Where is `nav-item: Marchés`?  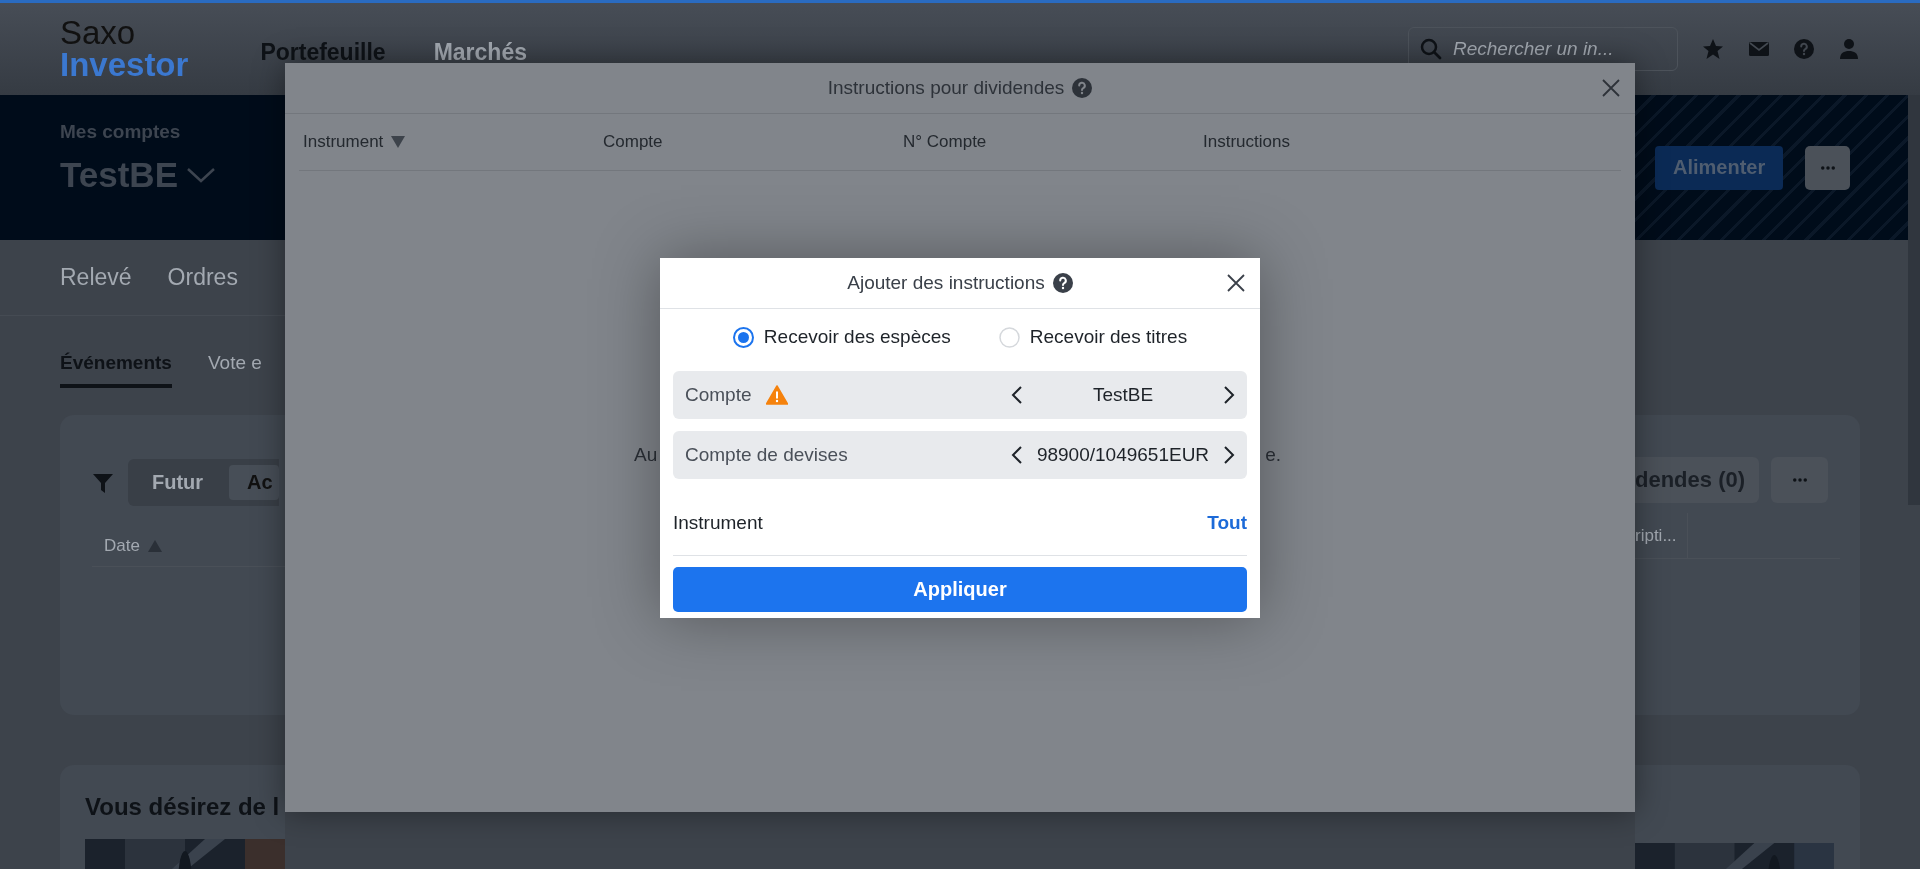 nav-item: Marchés is located at coordinates (480, 52).